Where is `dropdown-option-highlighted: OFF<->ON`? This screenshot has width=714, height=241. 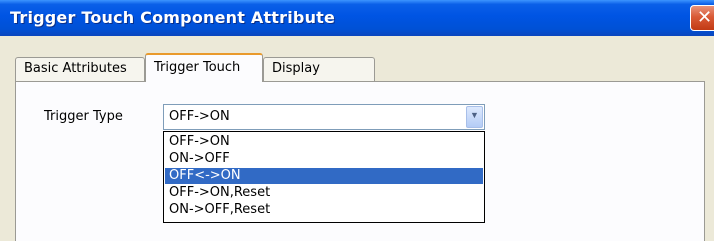 dropdown-option-highlighted: OFF<->ON is located at coordinates (324, 176).